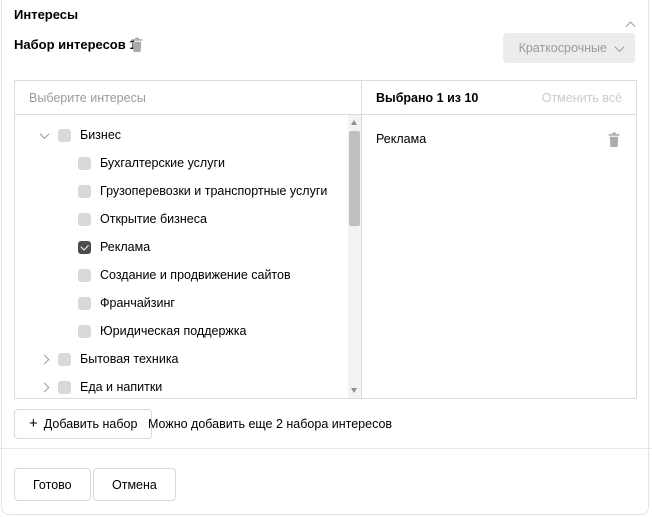 The image size is (652, 517). I want to click on tree-item-label: Реклама, so click(125, 247).